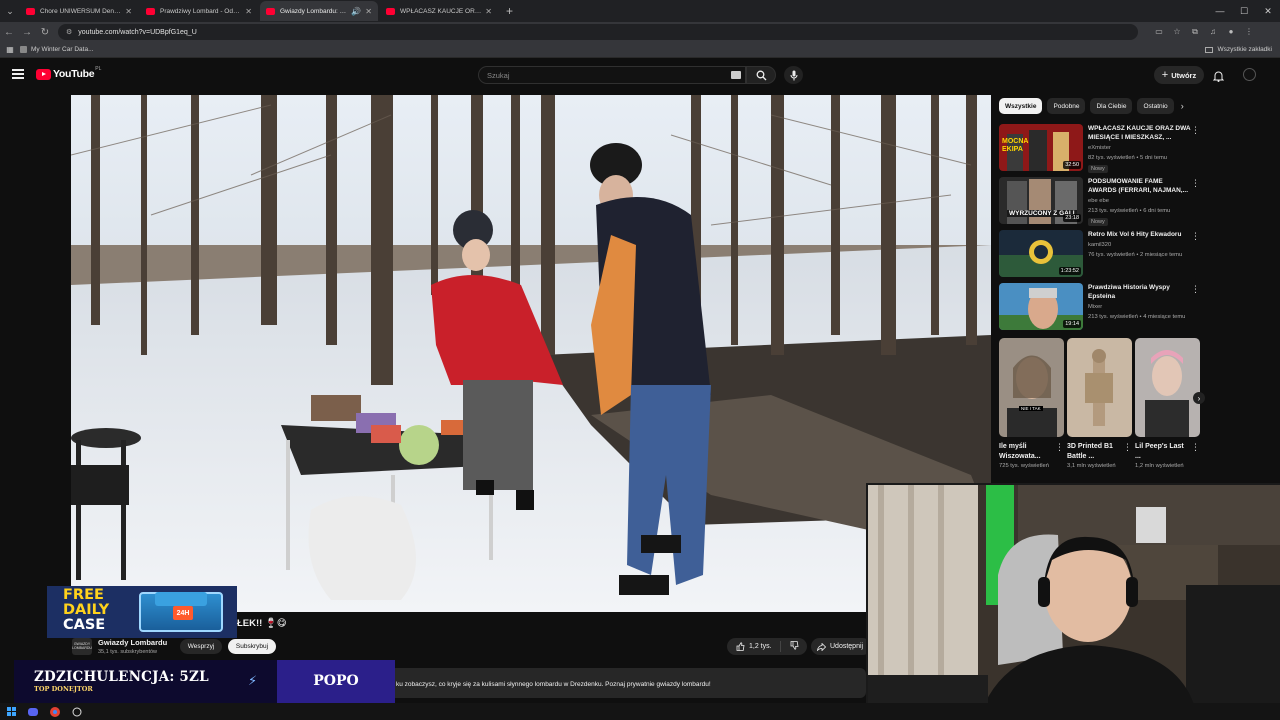 This screenshot has height=720, width=1280. What do you see at coordinates (356, 11) in the screenshot?
I see `speaker-icon: 🔊` at bounding box center [356, 11].